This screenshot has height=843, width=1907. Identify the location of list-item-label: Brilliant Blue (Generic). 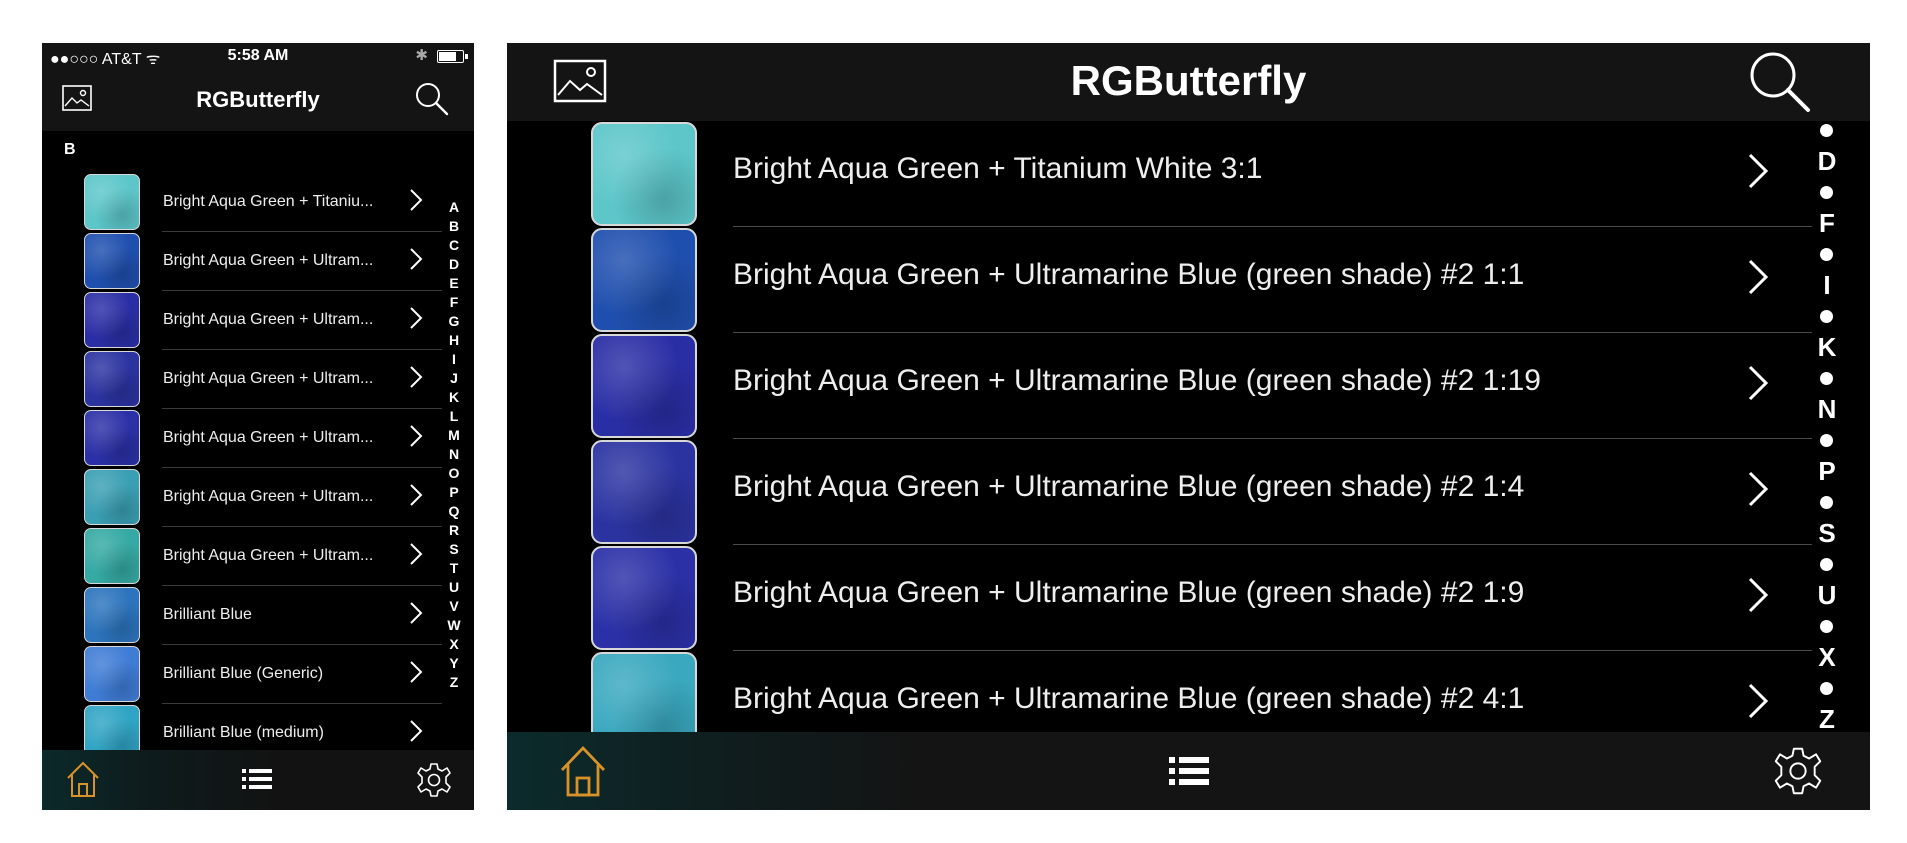
(243, 673).